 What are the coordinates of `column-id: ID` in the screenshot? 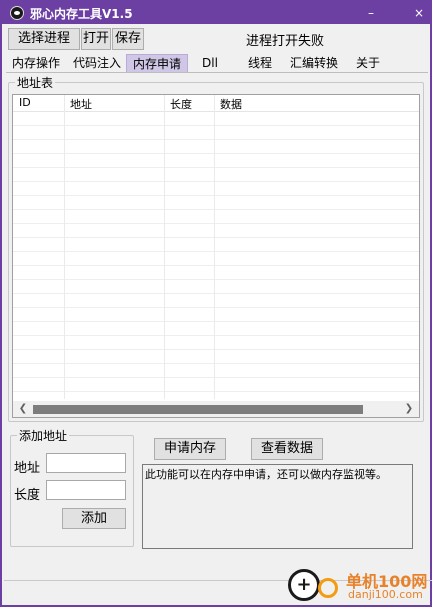 It's located at (25, 102).